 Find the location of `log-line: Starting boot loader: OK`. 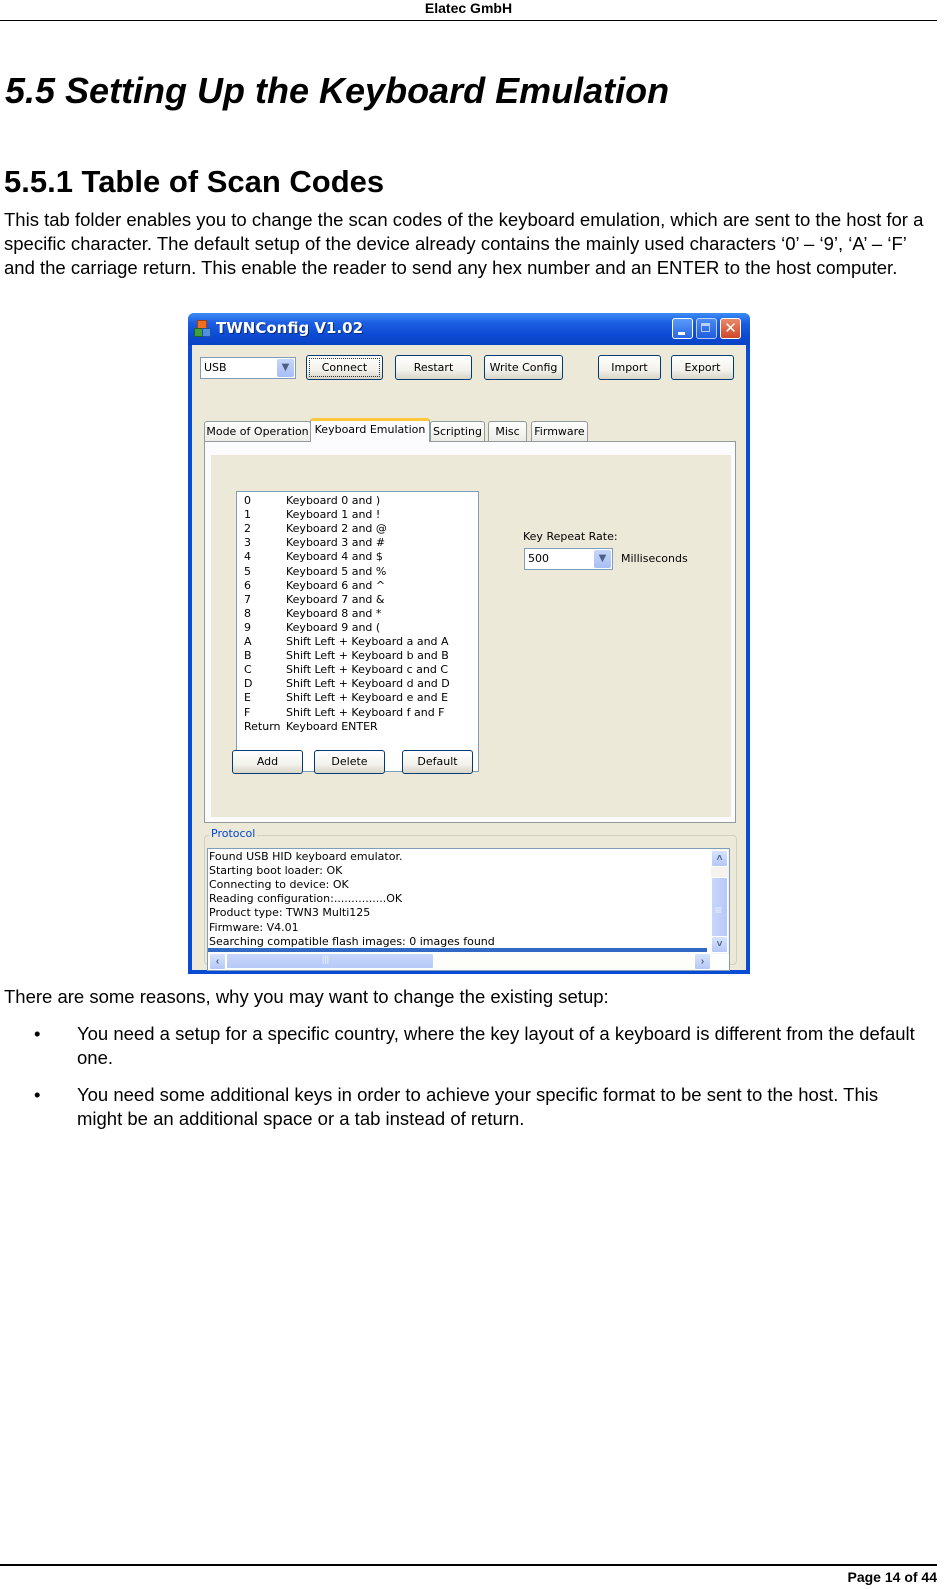

log-line: Starting boot loader: OK is located at coordinates (276, 871).